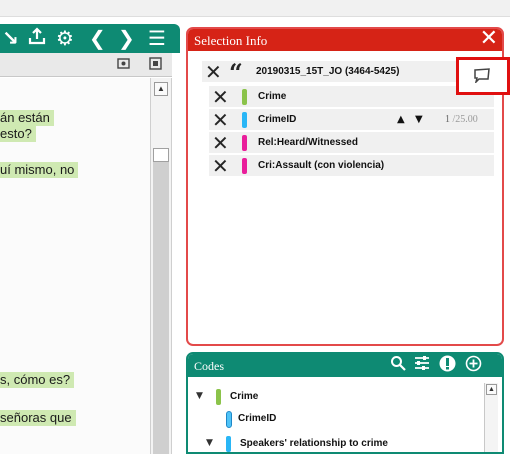  Describe the element at coordinates (447, 366) in the screenshot. I see `info-icon` at that location.